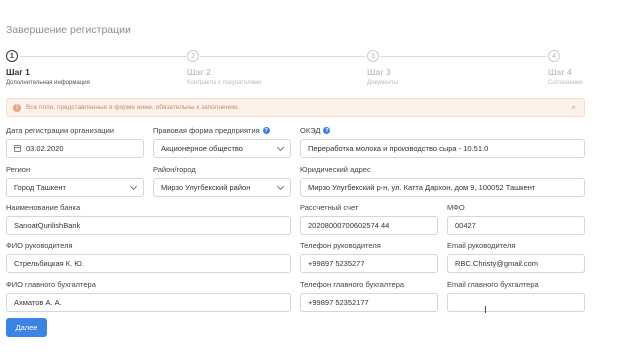 Image resolution: width=640 pixels, height=360 pixels. Describe the element at coordinates (382, 83) in the screenshot. I see `step-3-subtitle: Документы` at that location.